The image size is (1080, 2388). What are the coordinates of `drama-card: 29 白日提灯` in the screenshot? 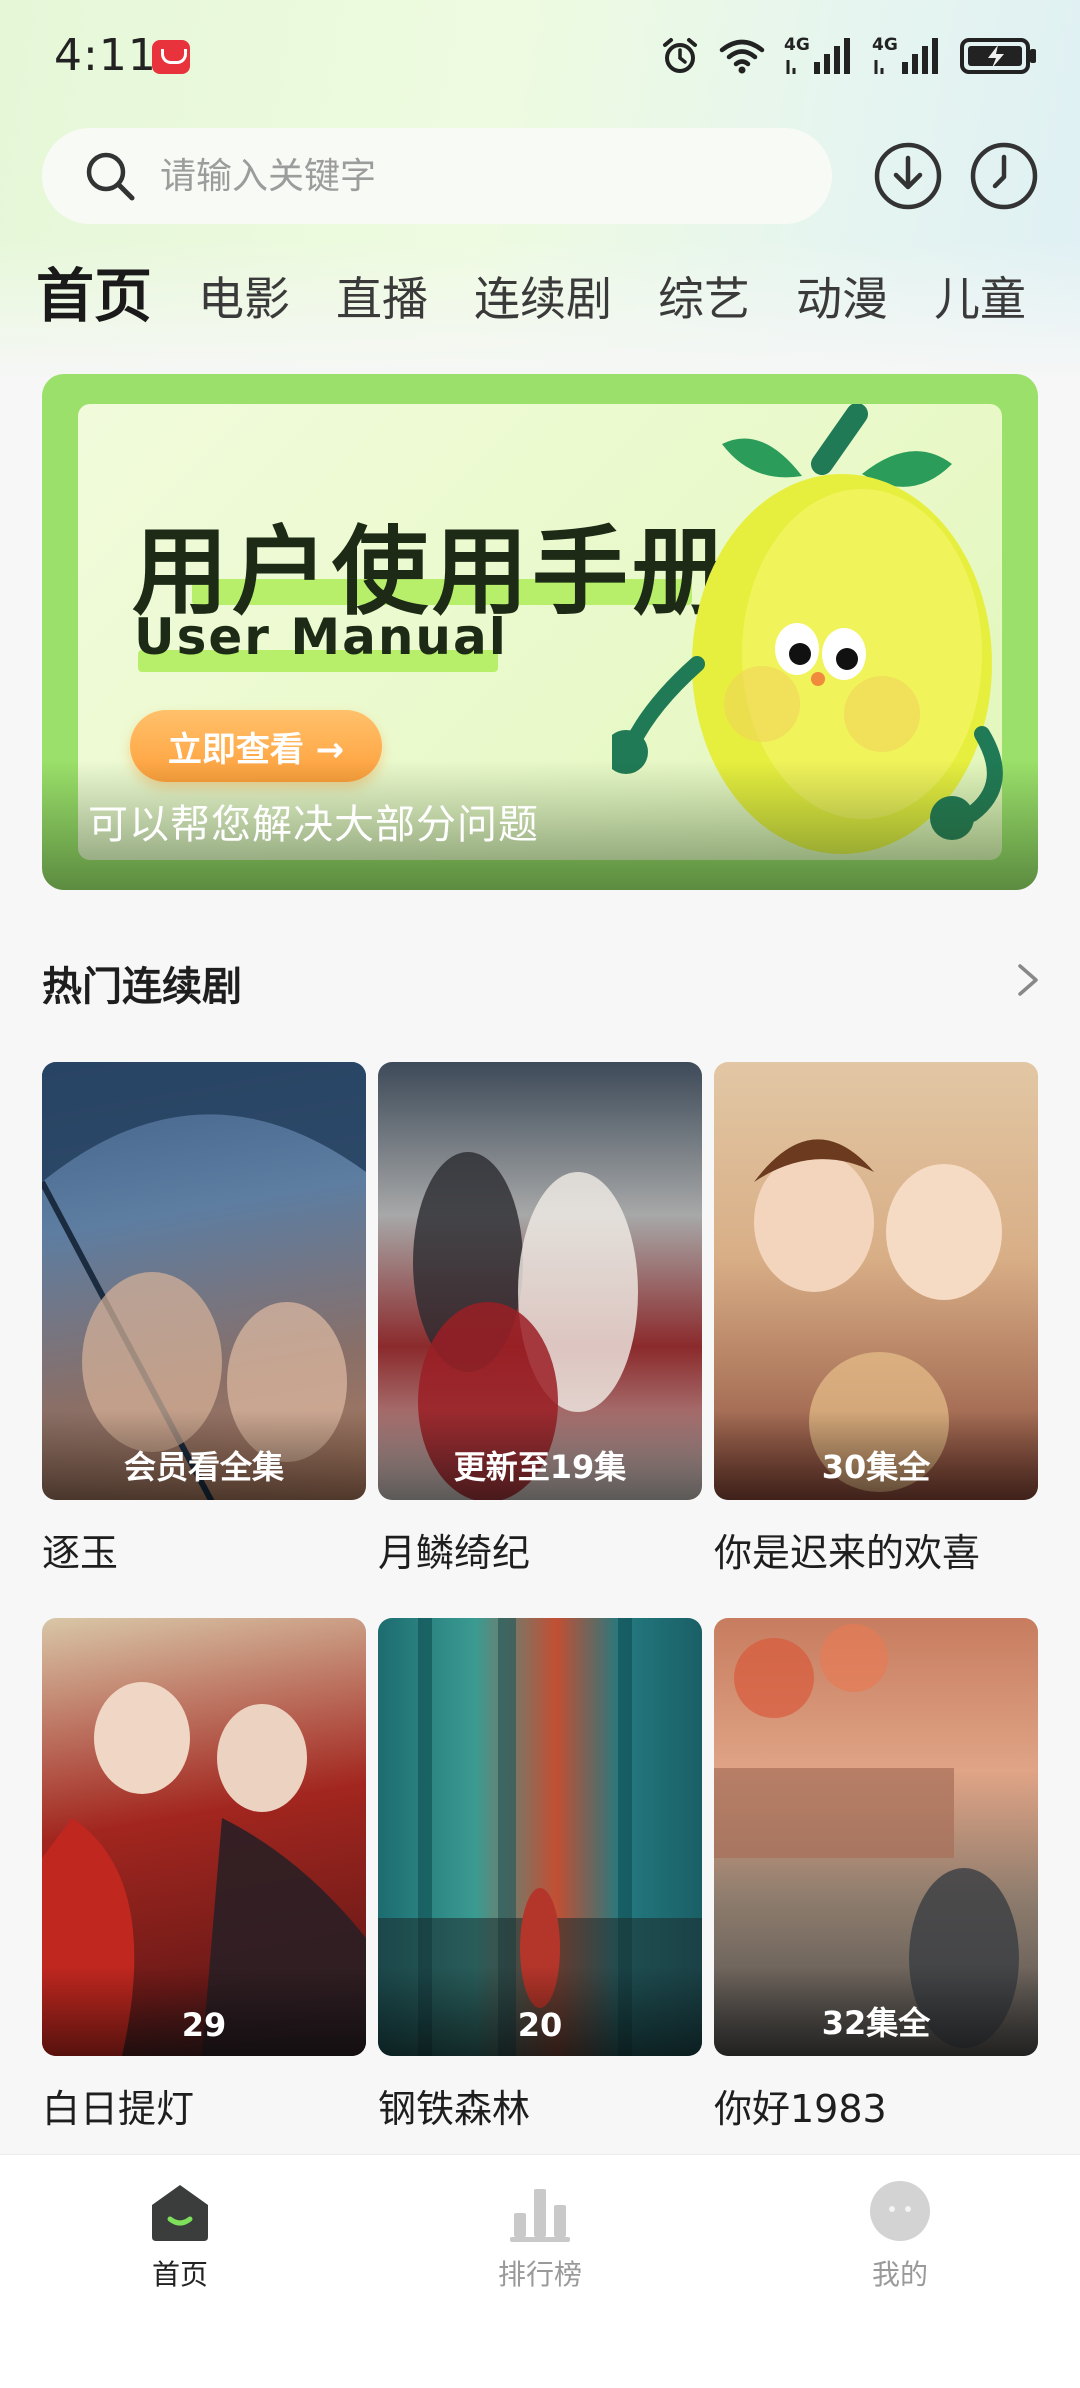 It's located at (204, 1875).